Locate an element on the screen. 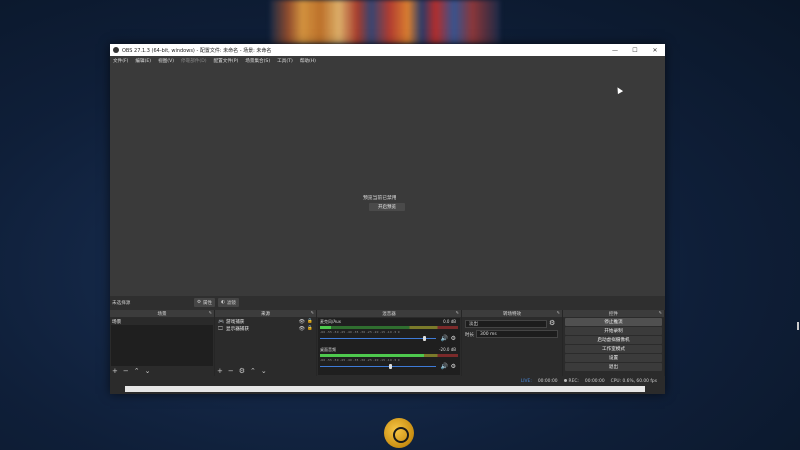 The image size is (800, 450). menu-scene-collection: 场景集合(S) is located at coordinates (257, 61).